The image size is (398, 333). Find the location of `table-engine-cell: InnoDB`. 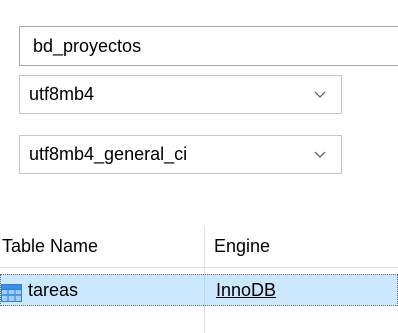

table-engine-cell: InnoDB is located at coordinates (246, 290).